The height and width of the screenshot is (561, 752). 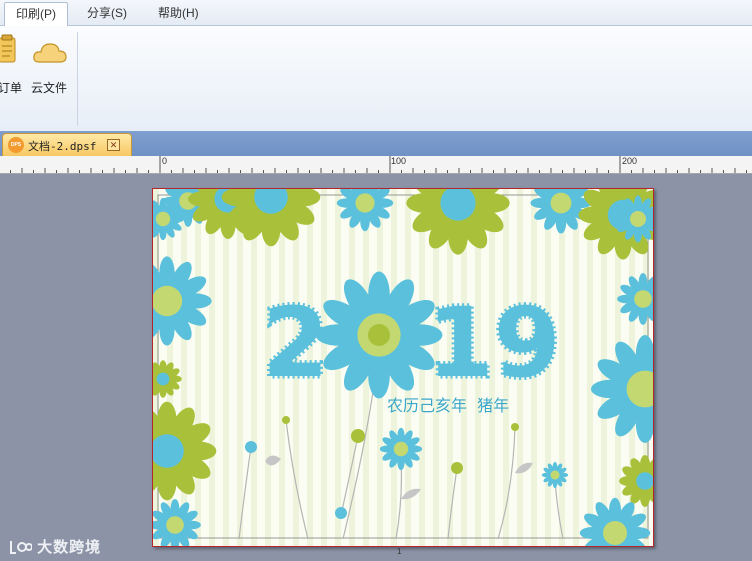 I want to click on menu-share: 分享(S), so click(x=107, y=13).